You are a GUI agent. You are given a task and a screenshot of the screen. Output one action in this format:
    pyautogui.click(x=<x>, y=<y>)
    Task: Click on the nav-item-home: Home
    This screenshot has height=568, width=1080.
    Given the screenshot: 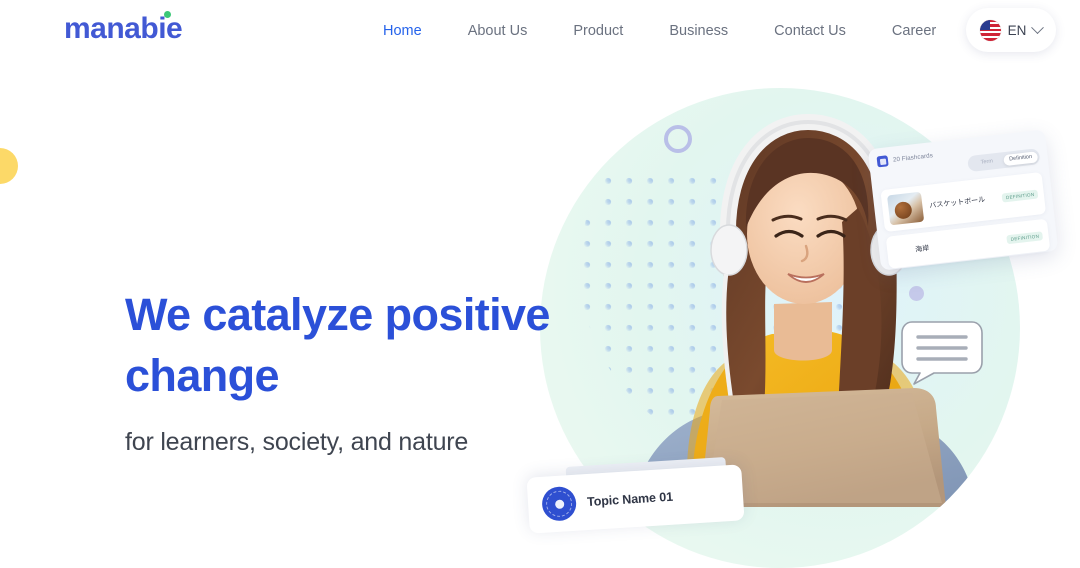 What is the action you would take?
    pyautogui.click(x=402, y=31)
    